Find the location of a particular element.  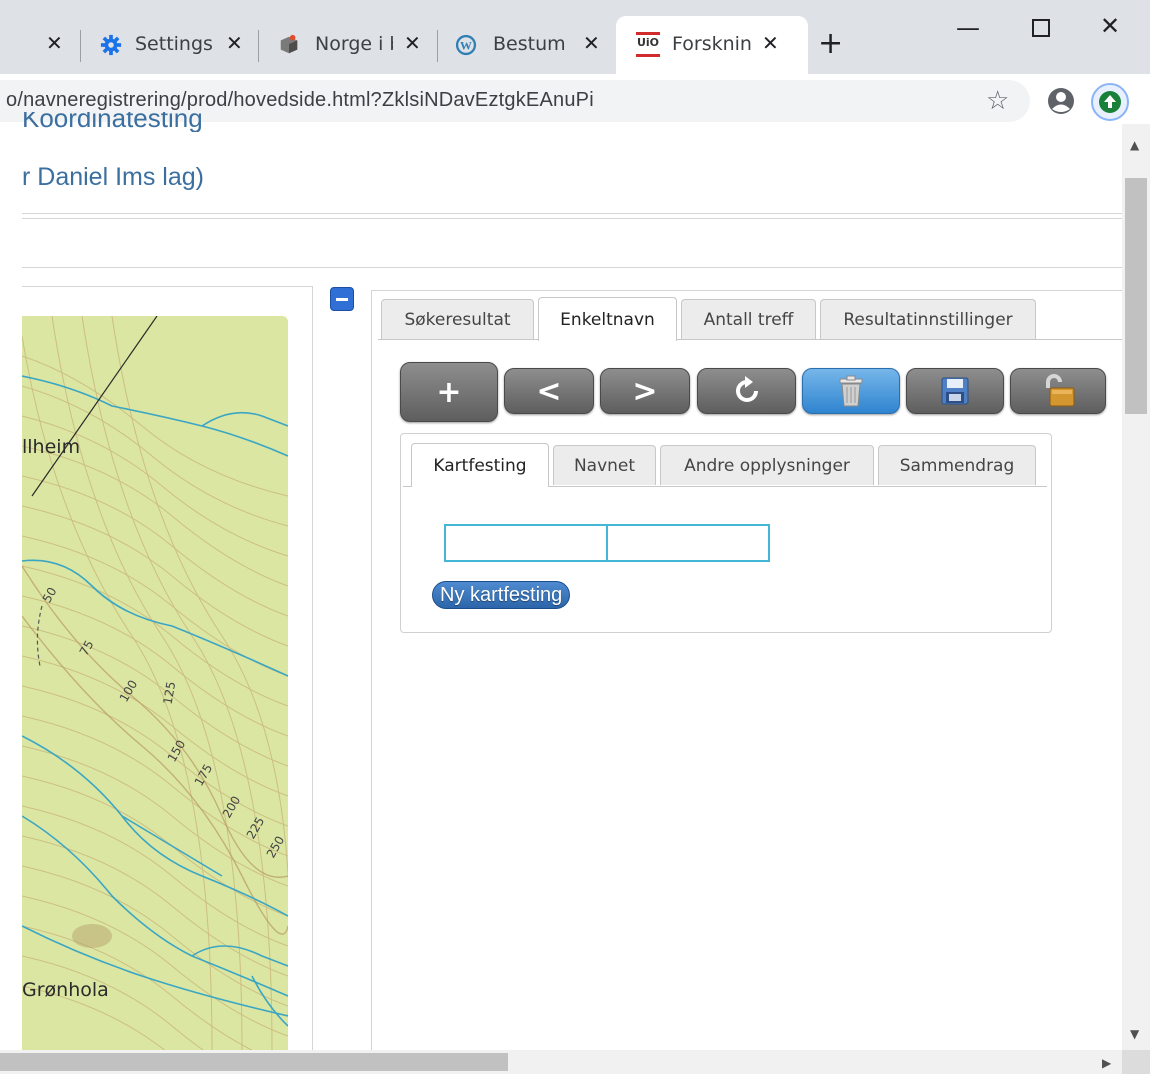

cut-heading: Koordinatesting is located at coordinates (112, 122).